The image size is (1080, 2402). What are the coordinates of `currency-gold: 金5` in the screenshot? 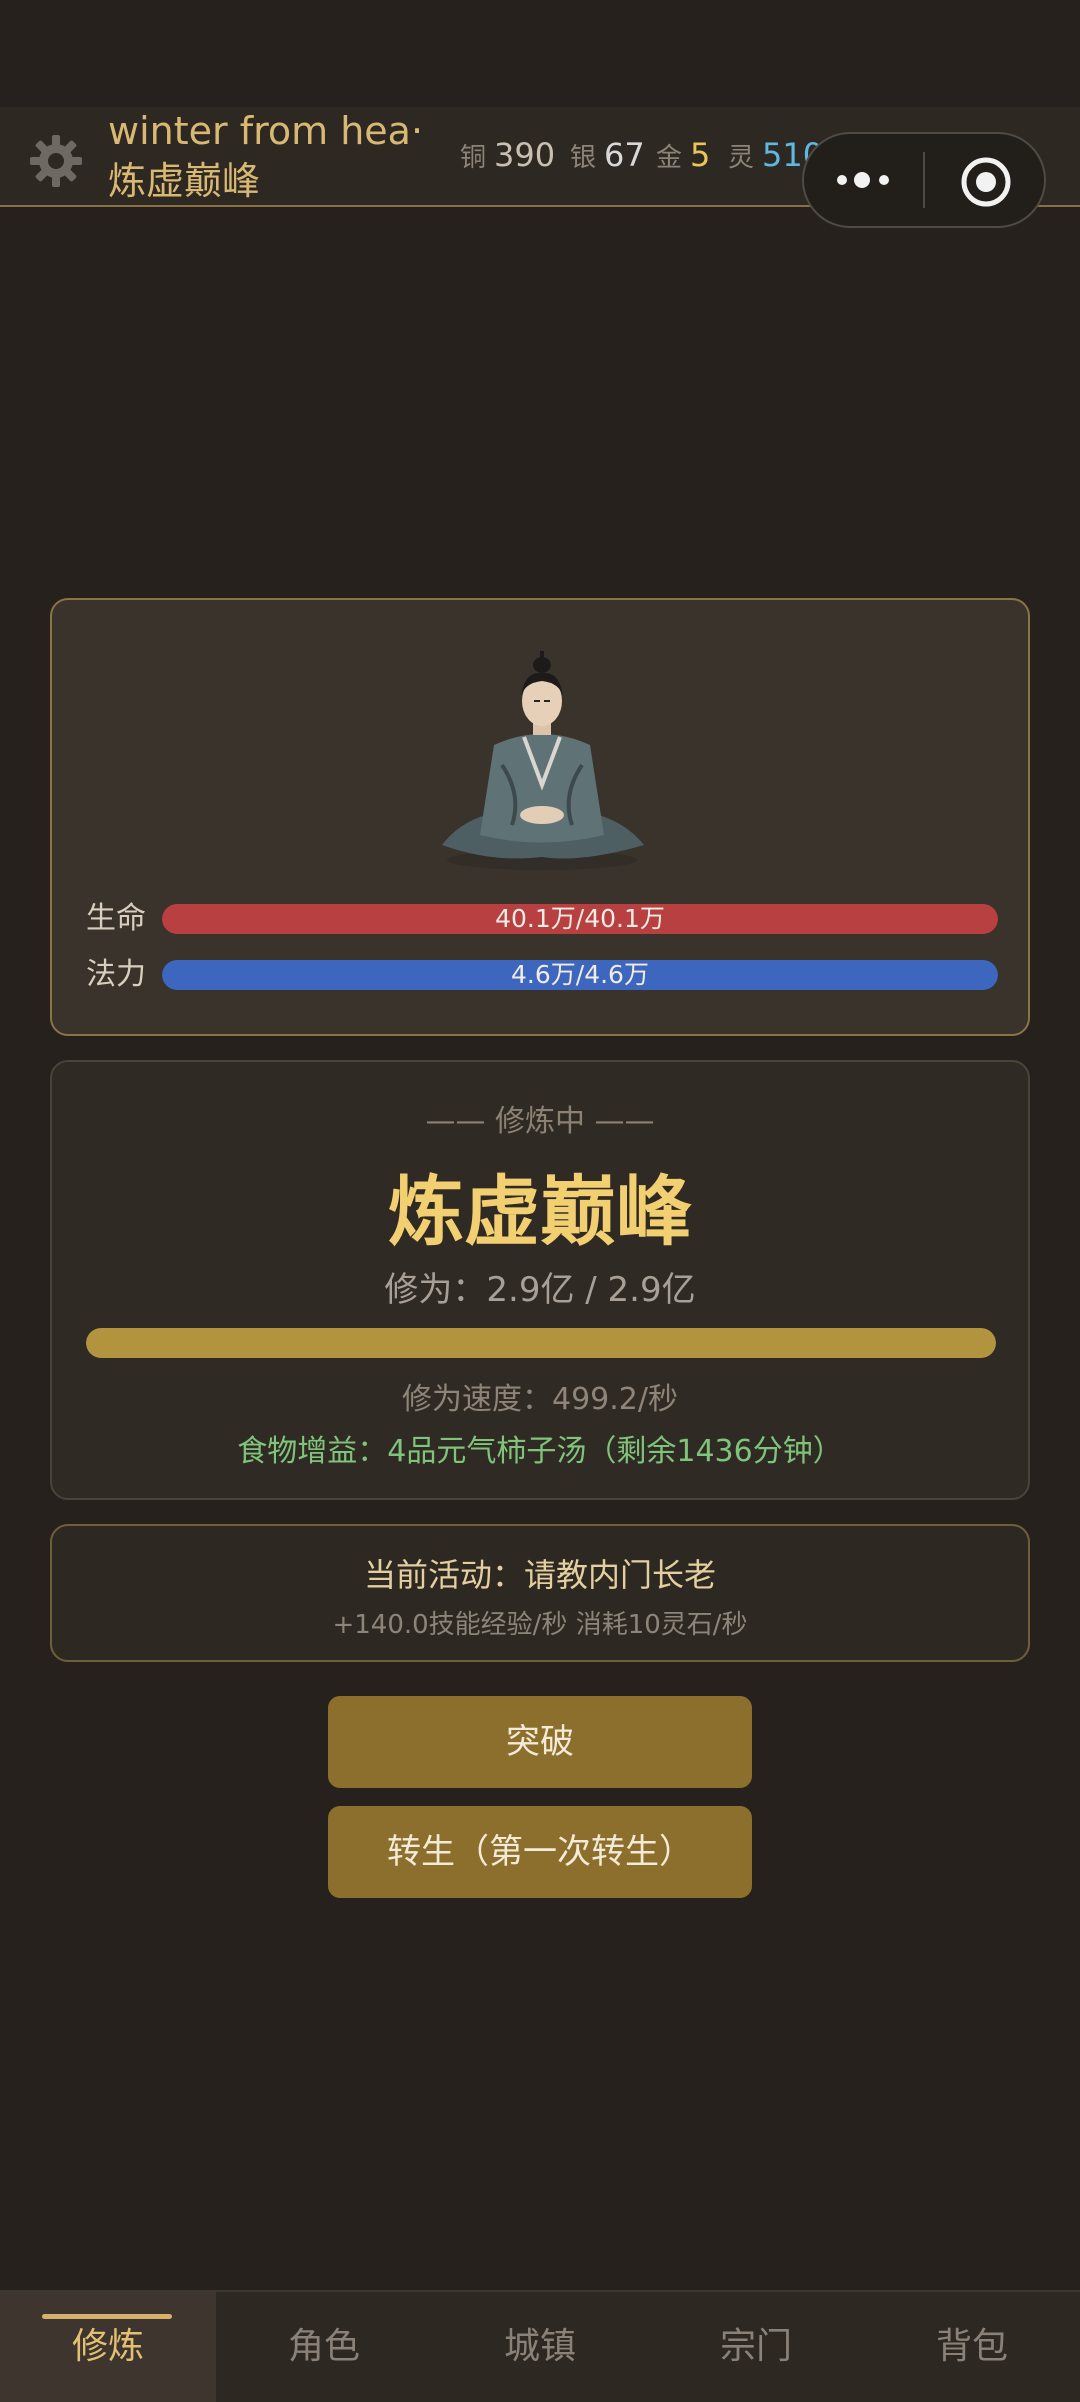 It's located at (683, 158).